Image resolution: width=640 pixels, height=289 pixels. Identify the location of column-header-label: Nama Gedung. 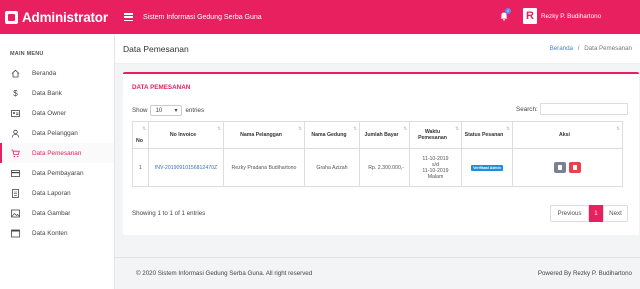
(329, 135).